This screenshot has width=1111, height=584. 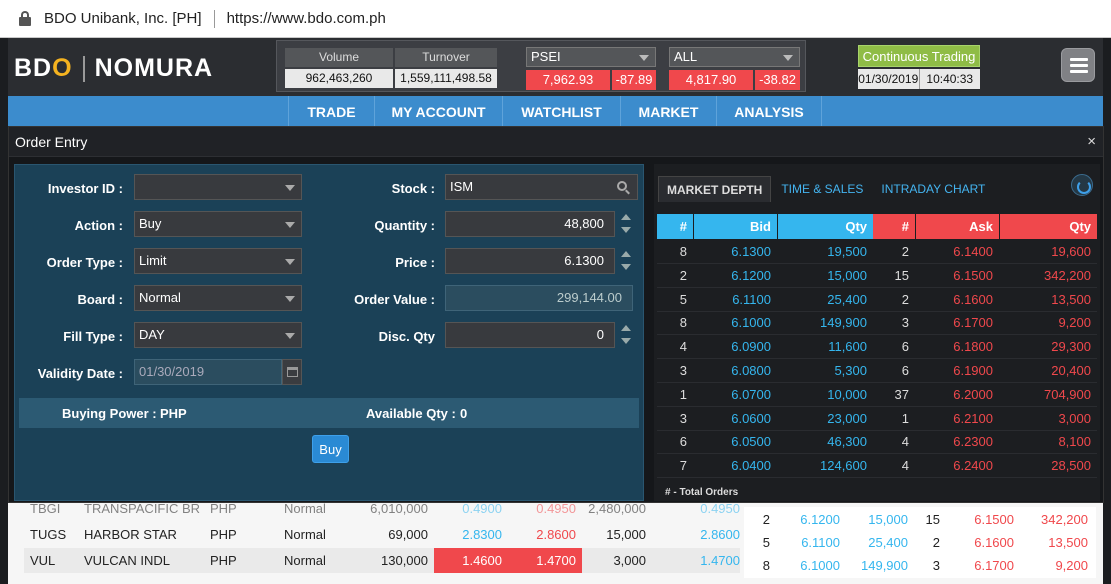 I want to click on validity-date-input: 01/30/2019, so click(x=208, y=372).